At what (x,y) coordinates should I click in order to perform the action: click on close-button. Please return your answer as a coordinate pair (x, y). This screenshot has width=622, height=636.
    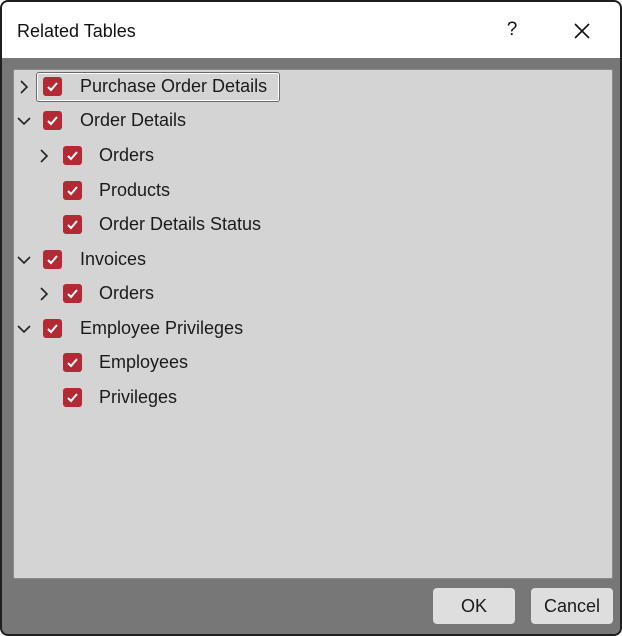
    Looking at the image, I should click on (582, 31).